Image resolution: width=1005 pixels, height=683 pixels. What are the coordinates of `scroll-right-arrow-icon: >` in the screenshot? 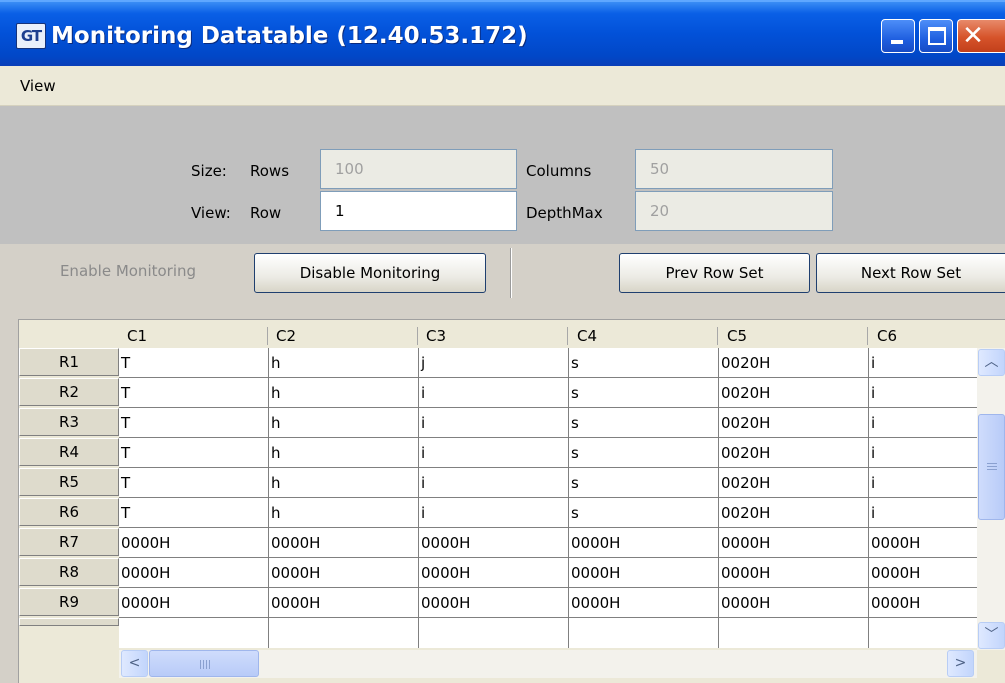 It's located at (960, 663).